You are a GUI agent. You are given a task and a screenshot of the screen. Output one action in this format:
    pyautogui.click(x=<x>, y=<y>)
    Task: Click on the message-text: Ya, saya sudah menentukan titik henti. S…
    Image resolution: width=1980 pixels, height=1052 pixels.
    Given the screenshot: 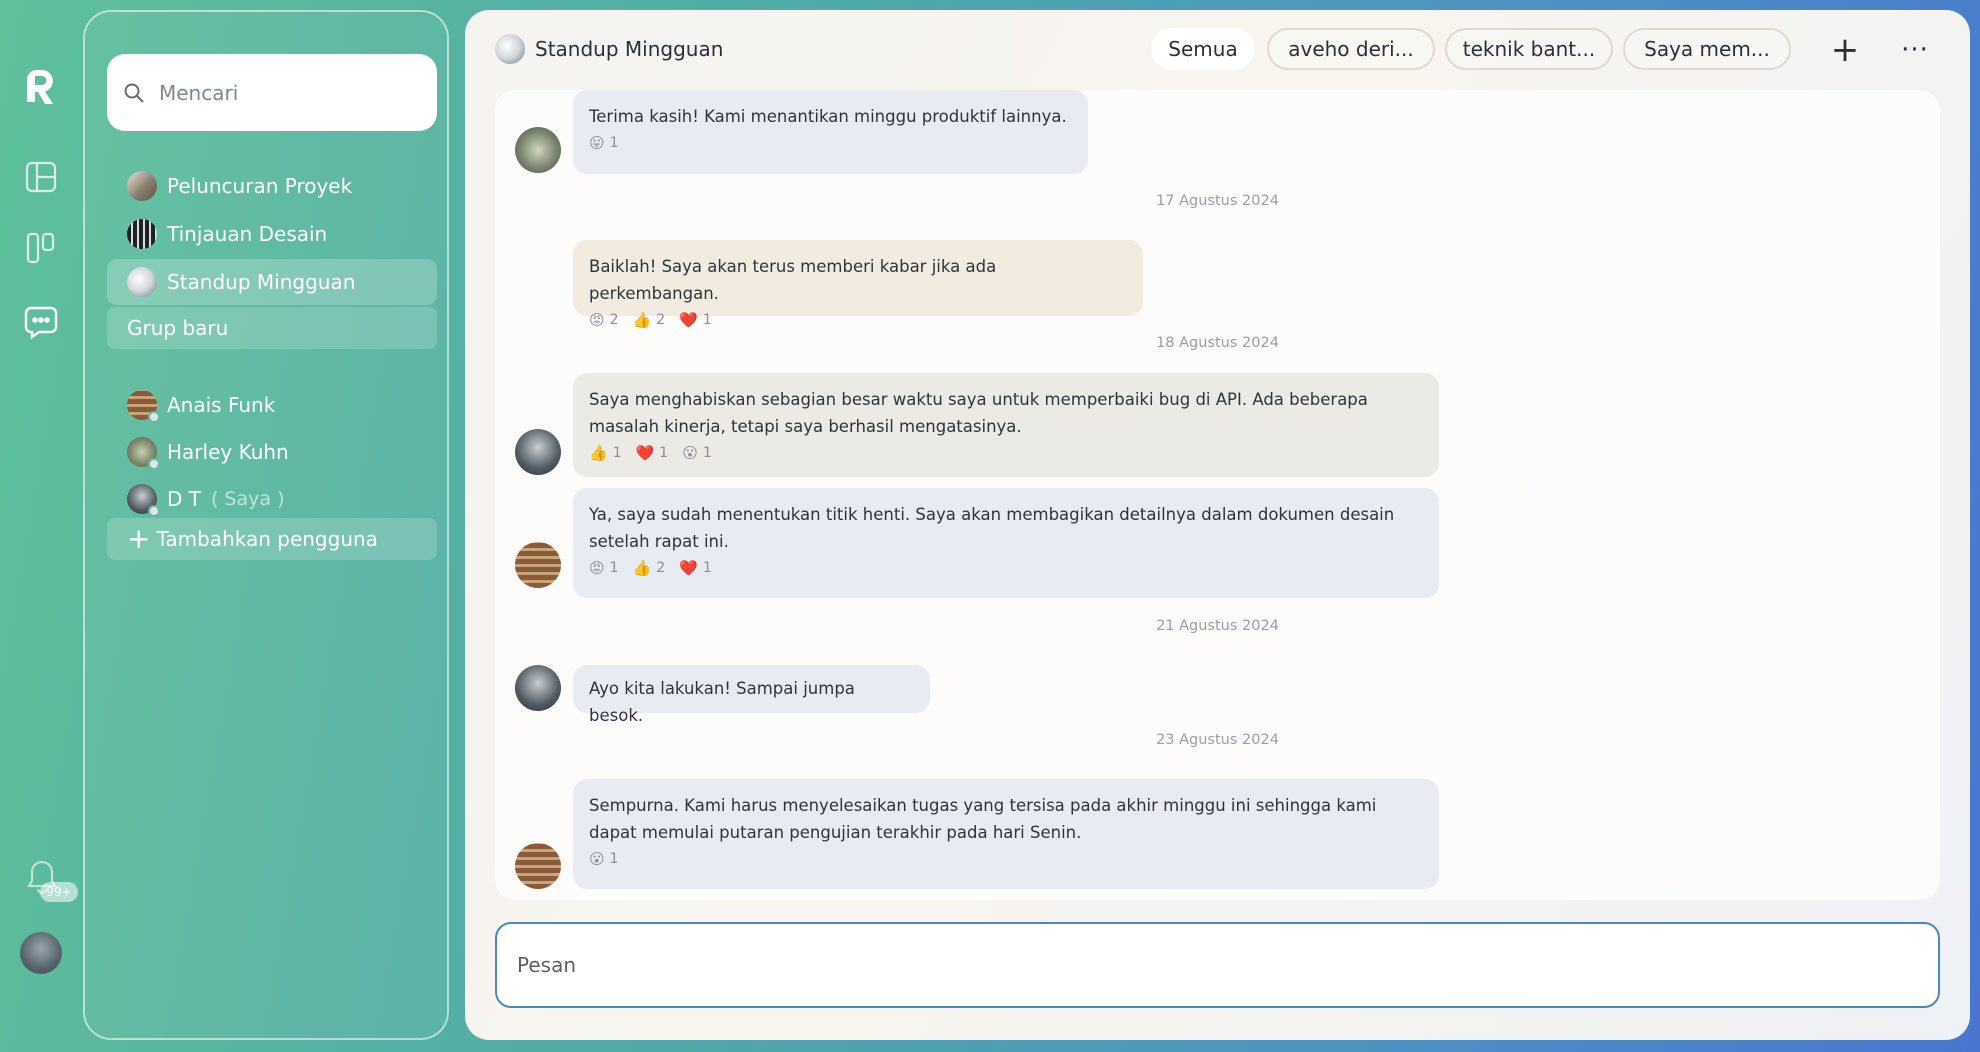 What is the action you would take?
    pyautogui.click(x=992, y=528)
    